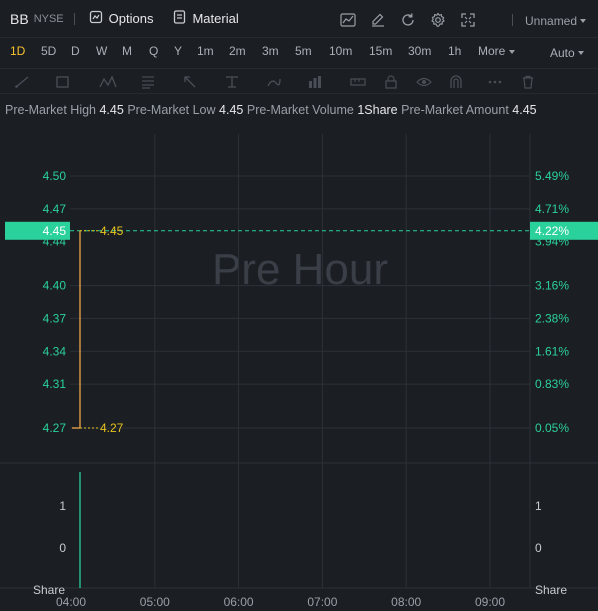  What do you see at coordinates (155, 602) in the screenshot?
I see `x-tick-label: 05:00` at bounding box center [155, 602].